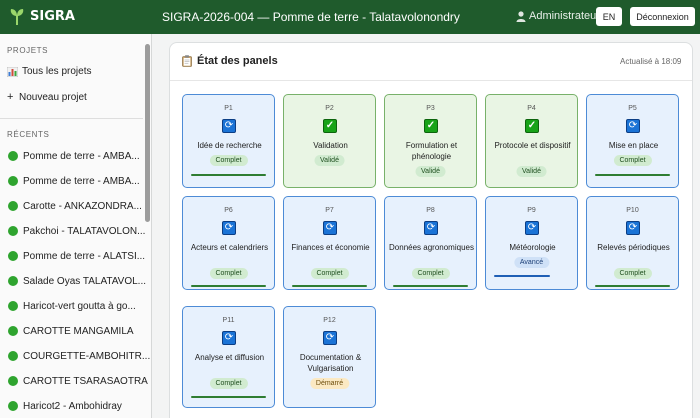 The image size is (700, 418). I want to click on status-badge: Avancé, so click(531, 262).